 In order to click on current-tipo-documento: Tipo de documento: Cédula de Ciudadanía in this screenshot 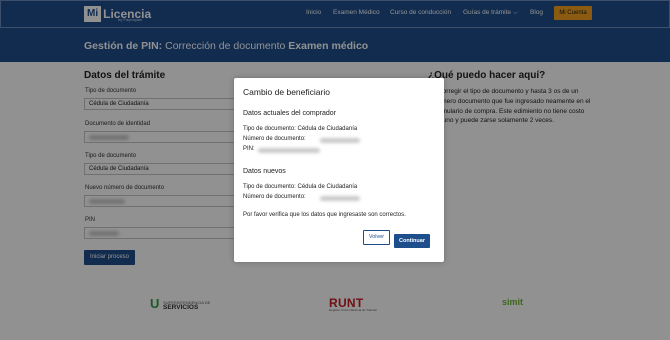, I will do `click(300, 129)`.